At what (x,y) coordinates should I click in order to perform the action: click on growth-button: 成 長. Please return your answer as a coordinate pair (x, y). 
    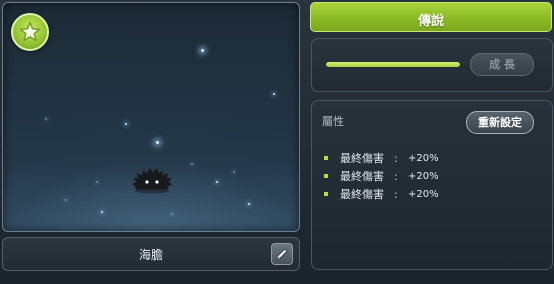
    Looking at the image, I should click on (502, 64).